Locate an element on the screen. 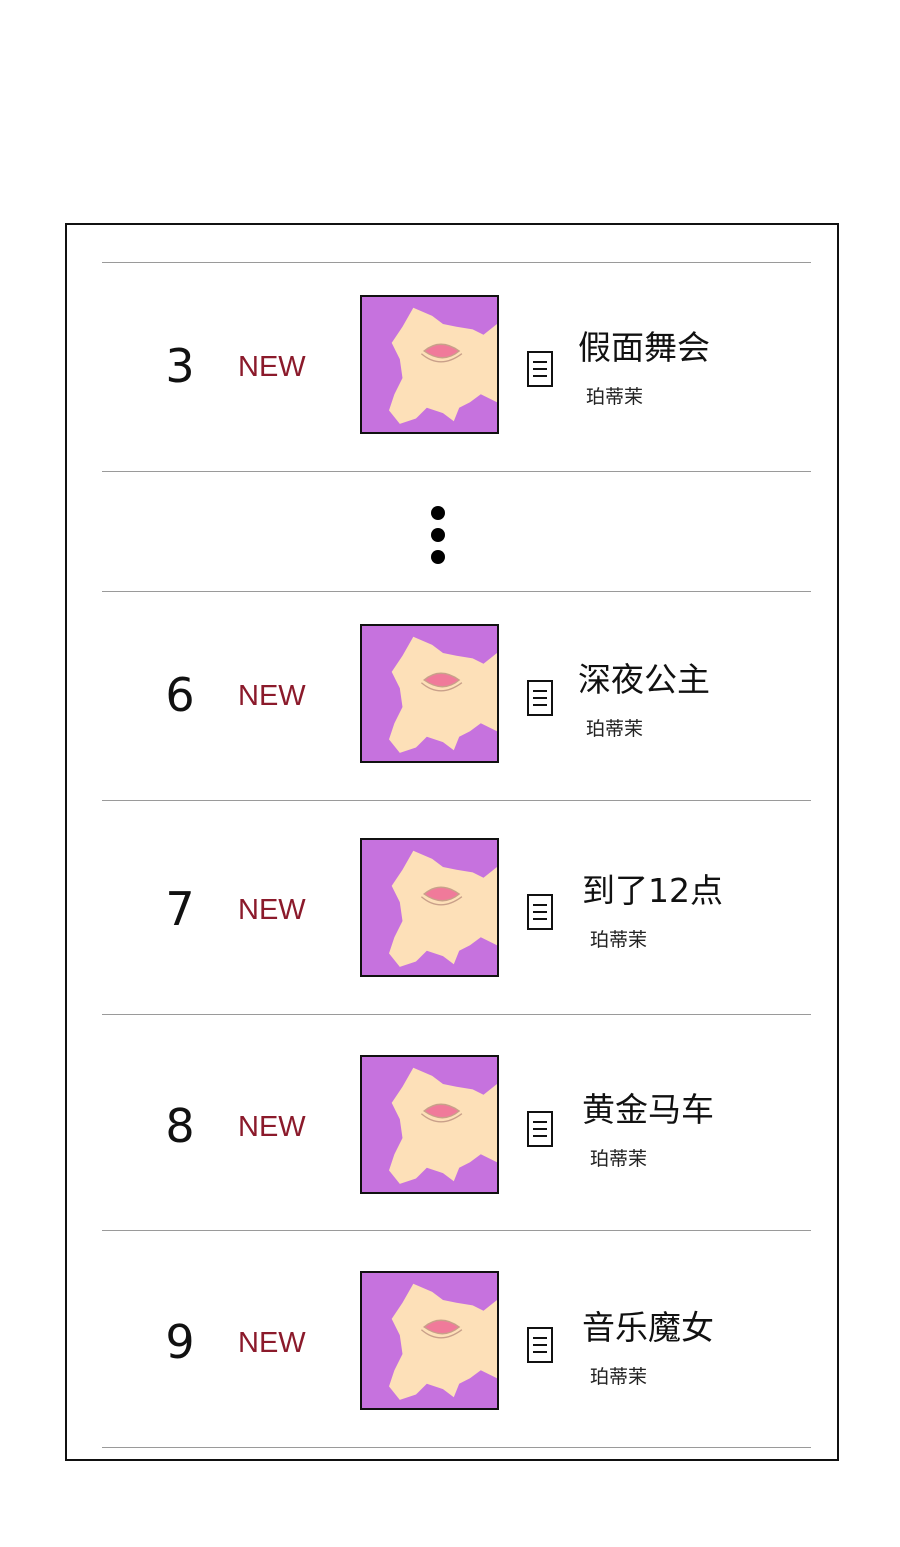 The width and height of the screenshot is (900, 1547). chapter-row: 6 NEW 深夜公主 珀蒂茉 is located at coordinates (456, 696).